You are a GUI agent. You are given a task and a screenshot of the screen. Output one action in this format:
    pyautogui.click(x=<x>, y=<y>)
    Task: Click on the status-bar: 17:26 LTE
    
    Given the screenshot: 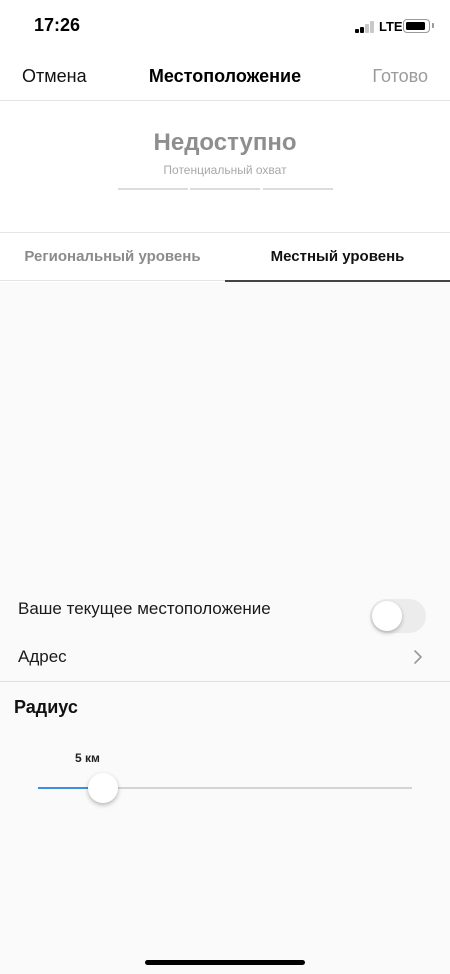 What is the action you would take?
    pyautogui.click(x=225, y=27)
    